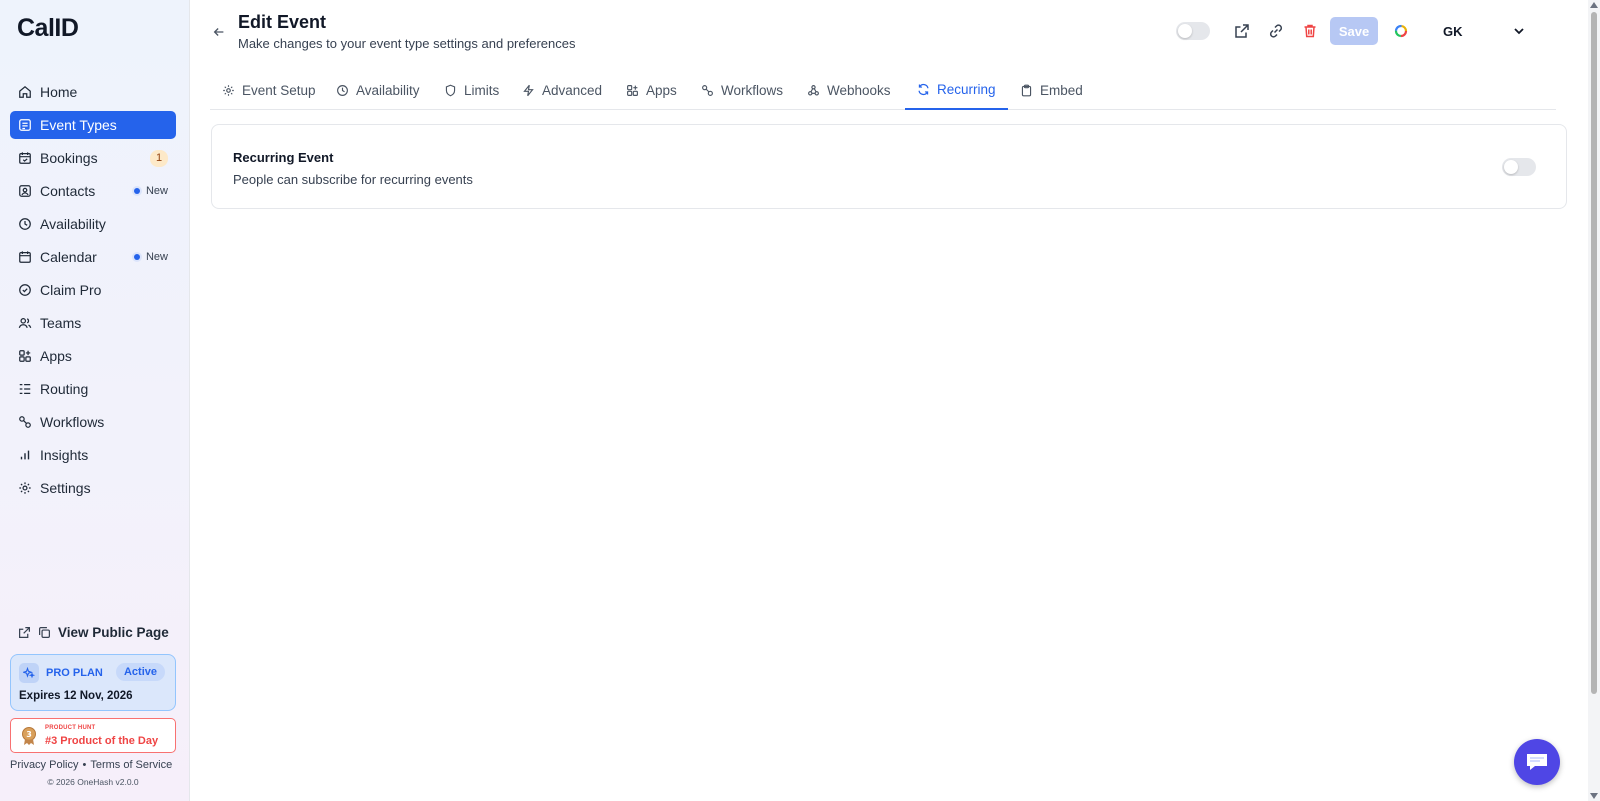 The image size is (1600, 801). I want to click on tab-workflows: Workflows, so click(742, 90).